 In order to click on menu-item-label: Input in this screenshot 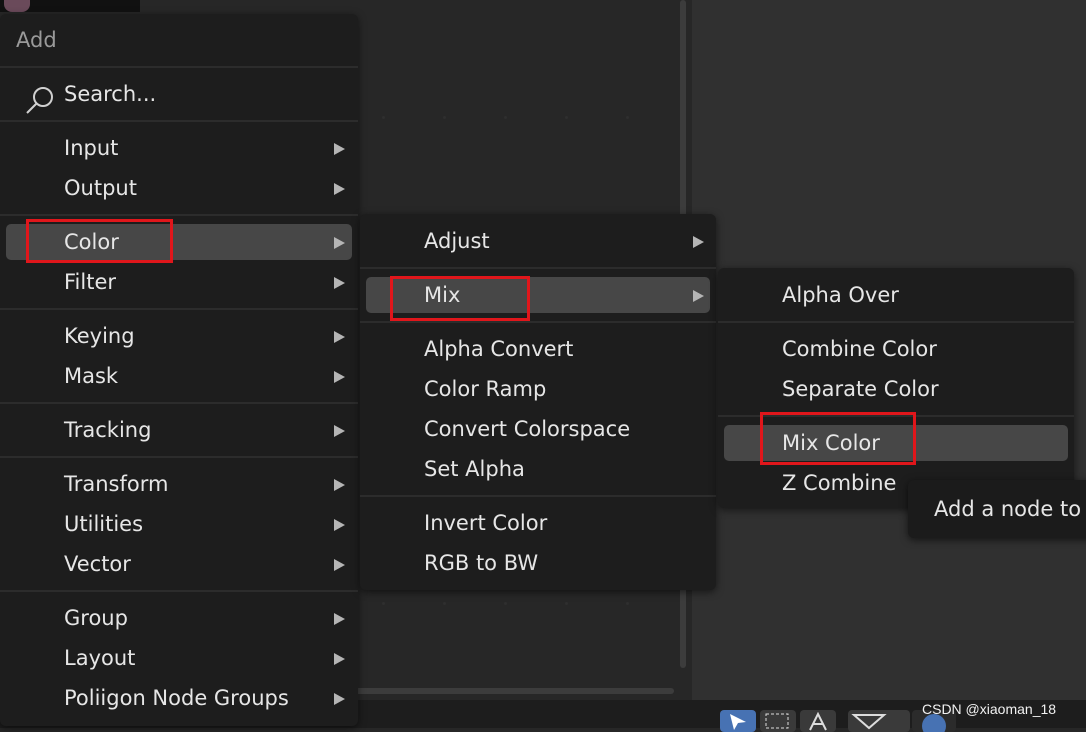, I will do `click(91, 148)`.